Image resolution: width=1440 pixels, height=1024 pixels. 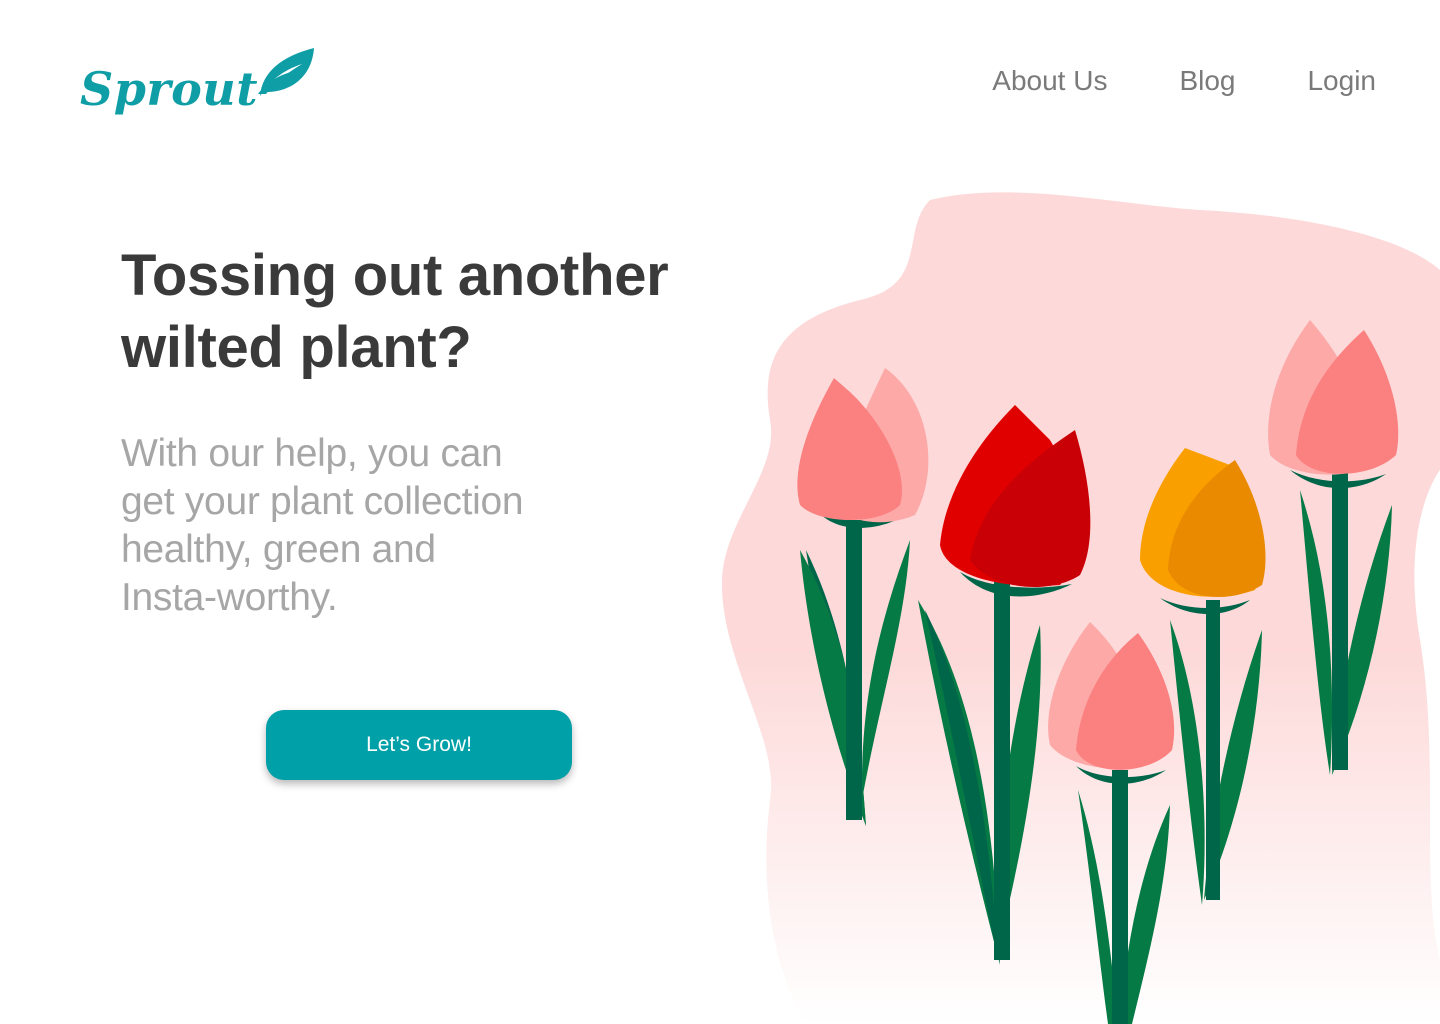 What do you see at coordinates (169, 89) in the screenshot?
I see `brand-name: Sprout` at bounding box center [169, 89].